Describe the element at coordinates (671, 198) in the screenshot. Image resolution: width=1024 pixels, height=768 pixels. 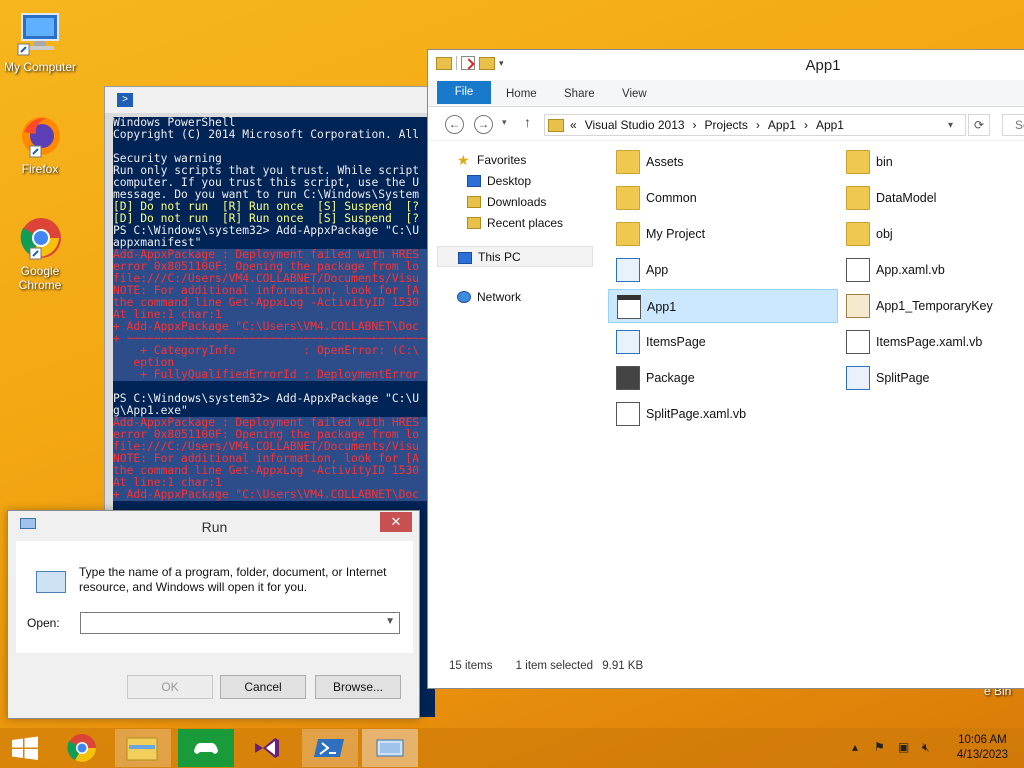
I see `file-name: Common` at that location.